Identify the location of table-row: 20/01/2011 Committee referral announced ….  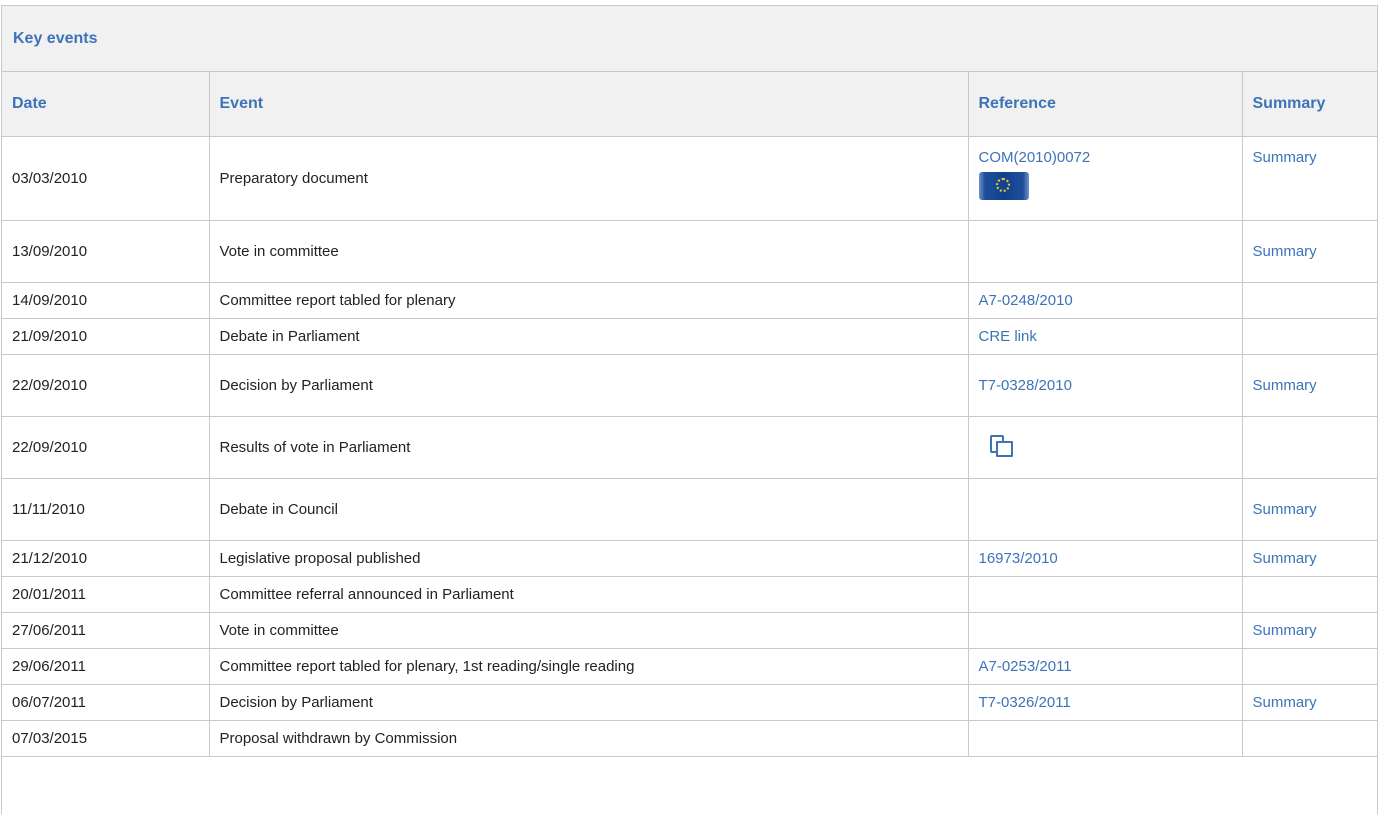
(689, 594).